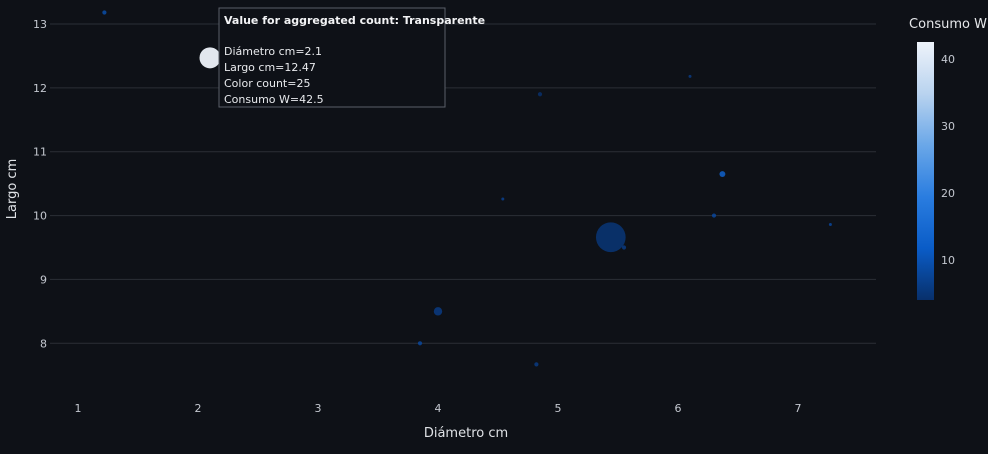  I want to click on y-tick-label: 8, so click(43, 343).